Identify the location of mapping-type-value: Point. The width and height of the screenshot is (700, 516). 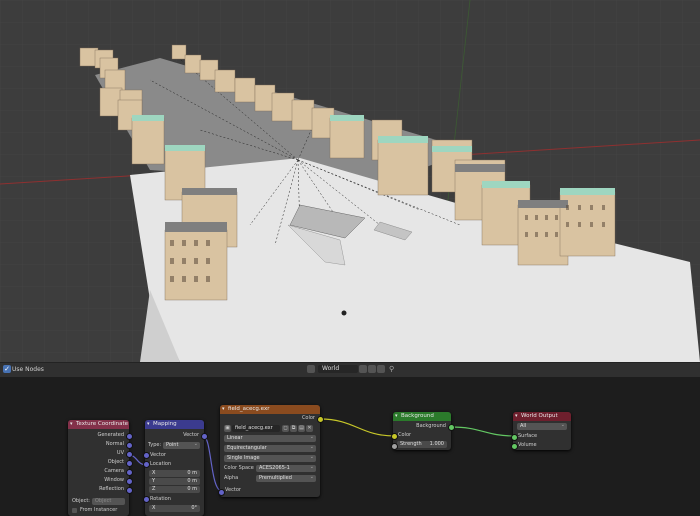
(172, 445).